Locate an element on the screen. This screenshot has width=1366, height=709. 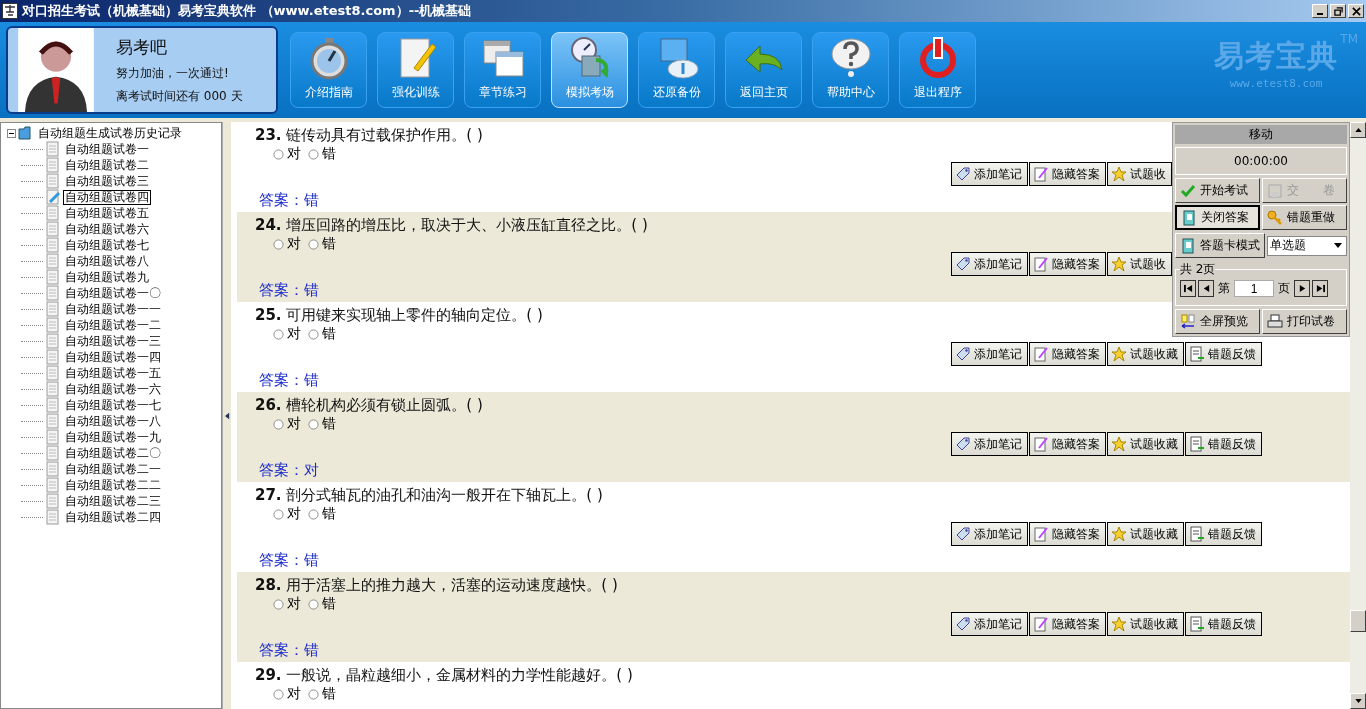
tree-item: 自动组题试卷一二 is located at coordinates (113, 325).